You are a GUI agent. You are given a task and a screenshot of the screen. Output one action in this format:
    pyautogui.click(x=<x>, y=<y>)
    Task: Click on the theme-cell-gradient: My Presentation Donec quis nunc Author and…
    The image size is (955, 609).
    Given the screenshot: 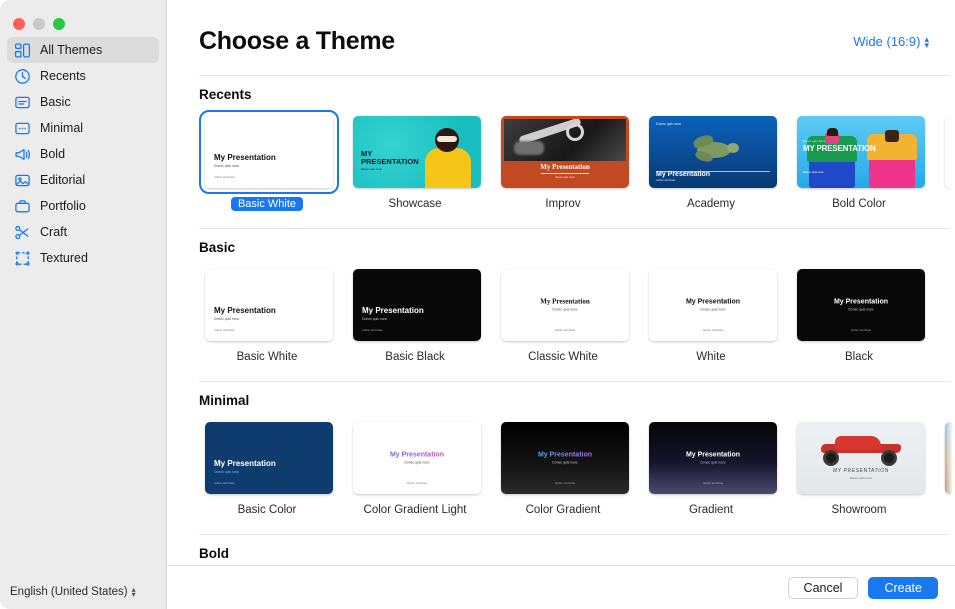 What is the action you would take?
    pyautogui.click(x=711, y=467)
    